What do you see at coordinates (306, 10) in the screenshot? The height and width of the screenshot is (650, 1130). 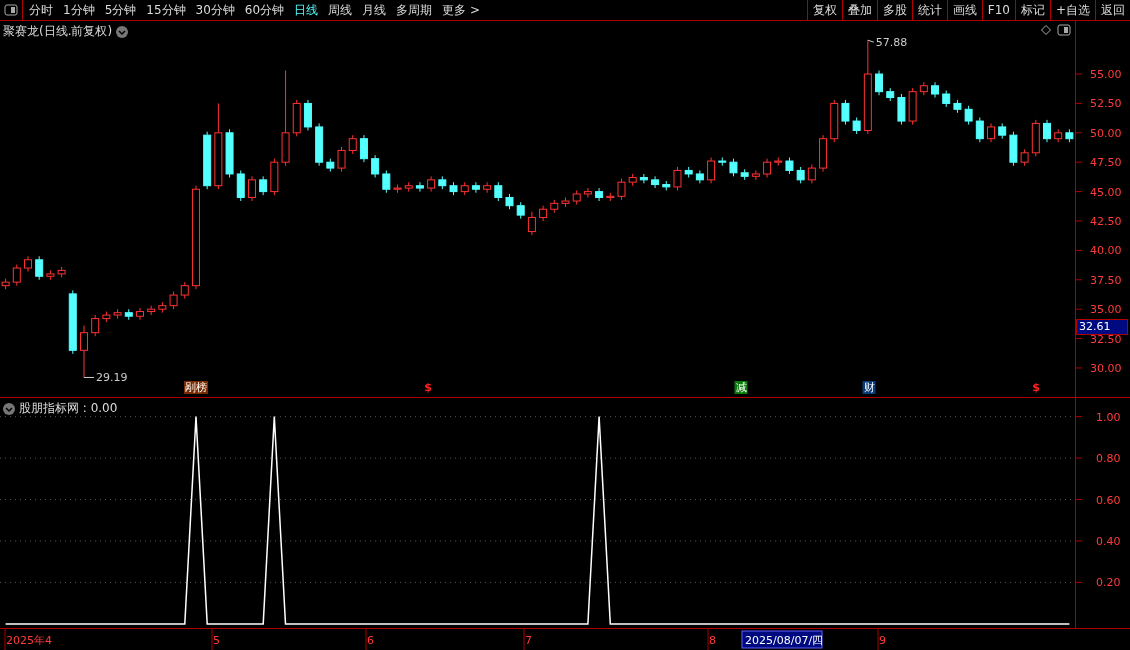 I see `period-tab: 日线` at bounding box center [306, 10].